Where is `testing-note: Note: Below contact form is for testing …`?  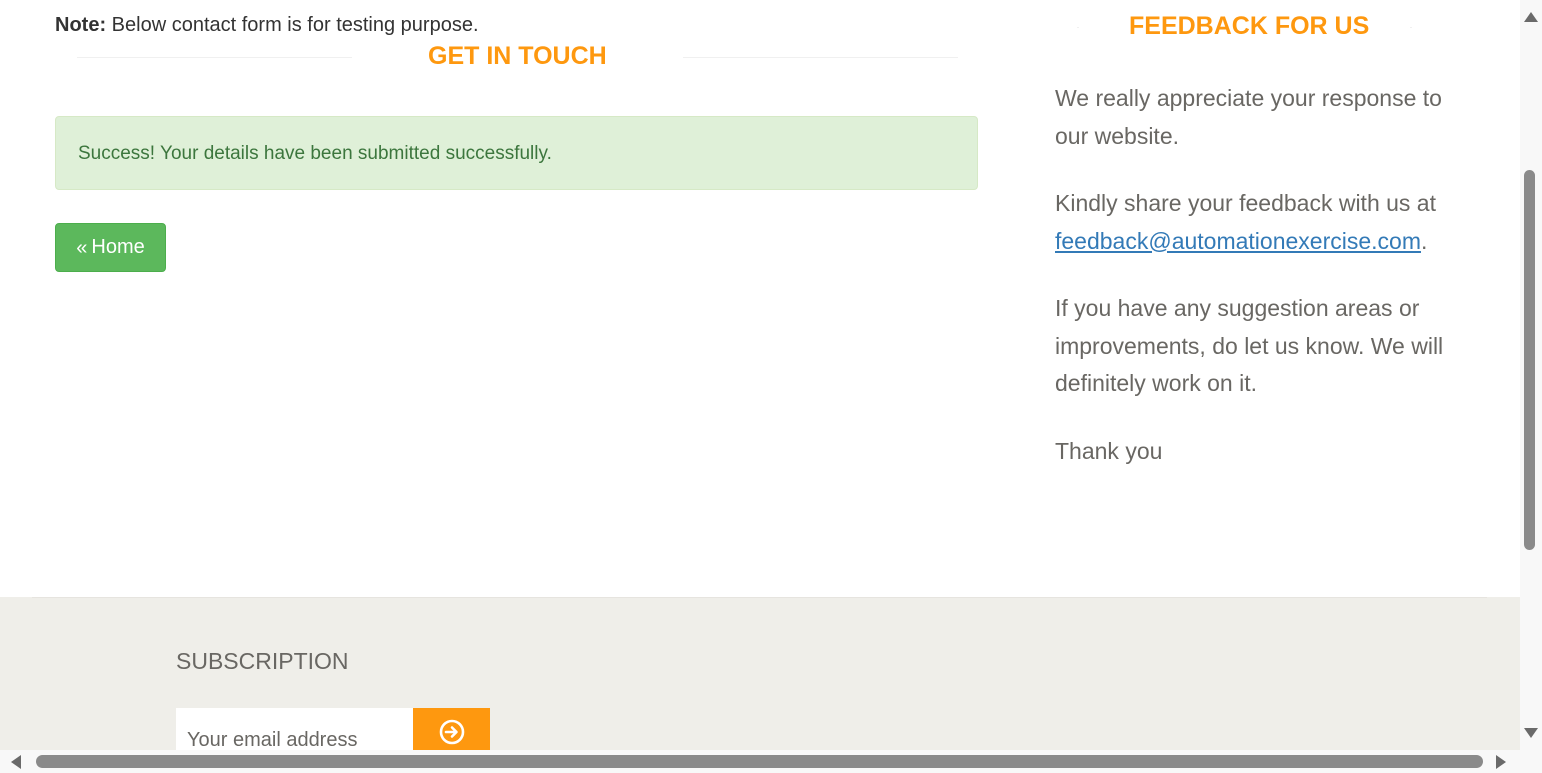
testing-note: Note: Below contact form is for testing … is located at coordinates (267, 25).